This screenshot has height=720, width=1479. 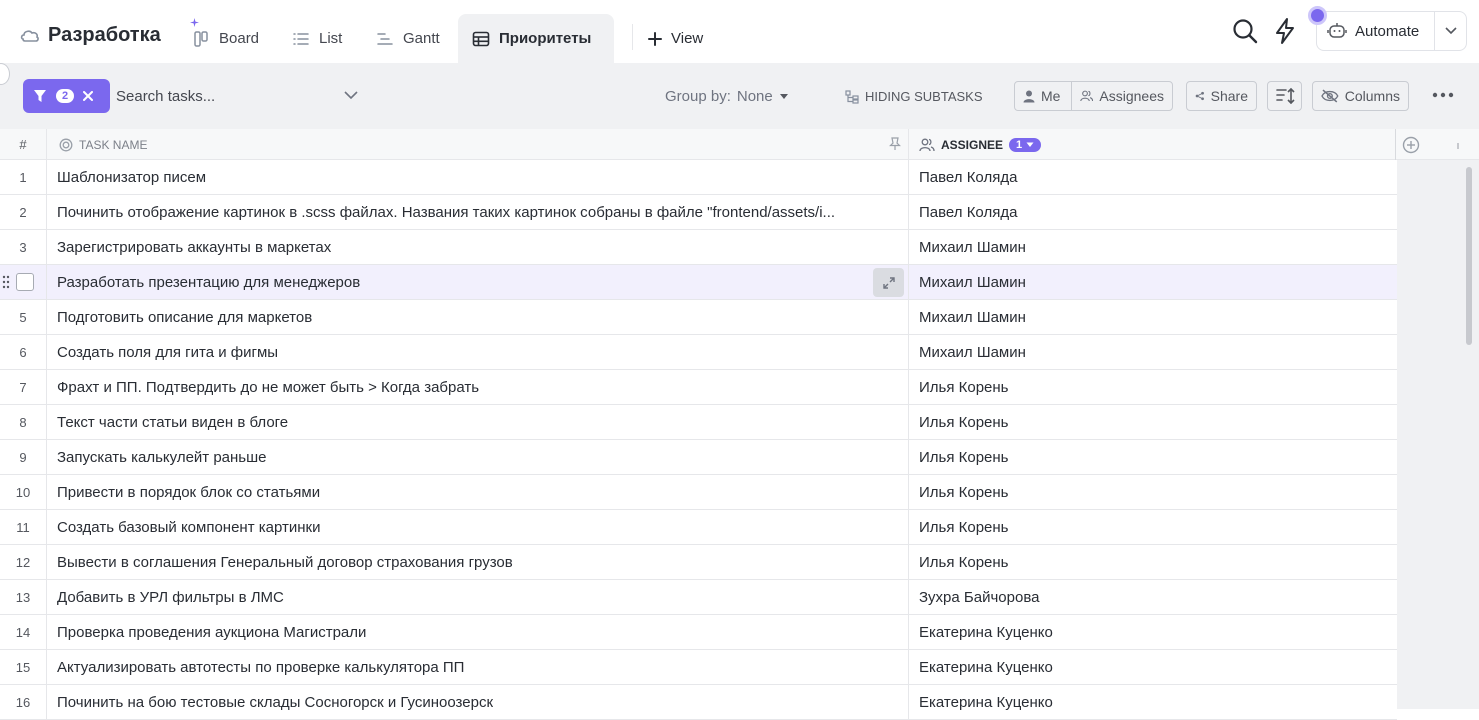 I want to click on tab-list: List, so click(x=317, y=38).